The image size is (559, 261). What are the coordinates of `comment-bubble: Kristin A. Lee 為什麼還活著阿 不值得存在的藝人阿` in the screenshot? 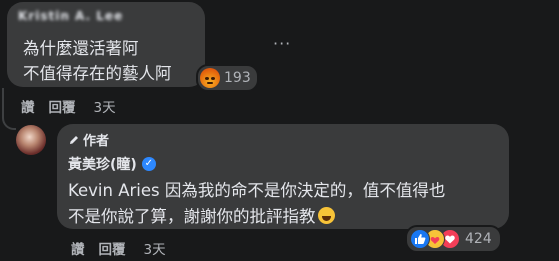 It's located at (106, 44).